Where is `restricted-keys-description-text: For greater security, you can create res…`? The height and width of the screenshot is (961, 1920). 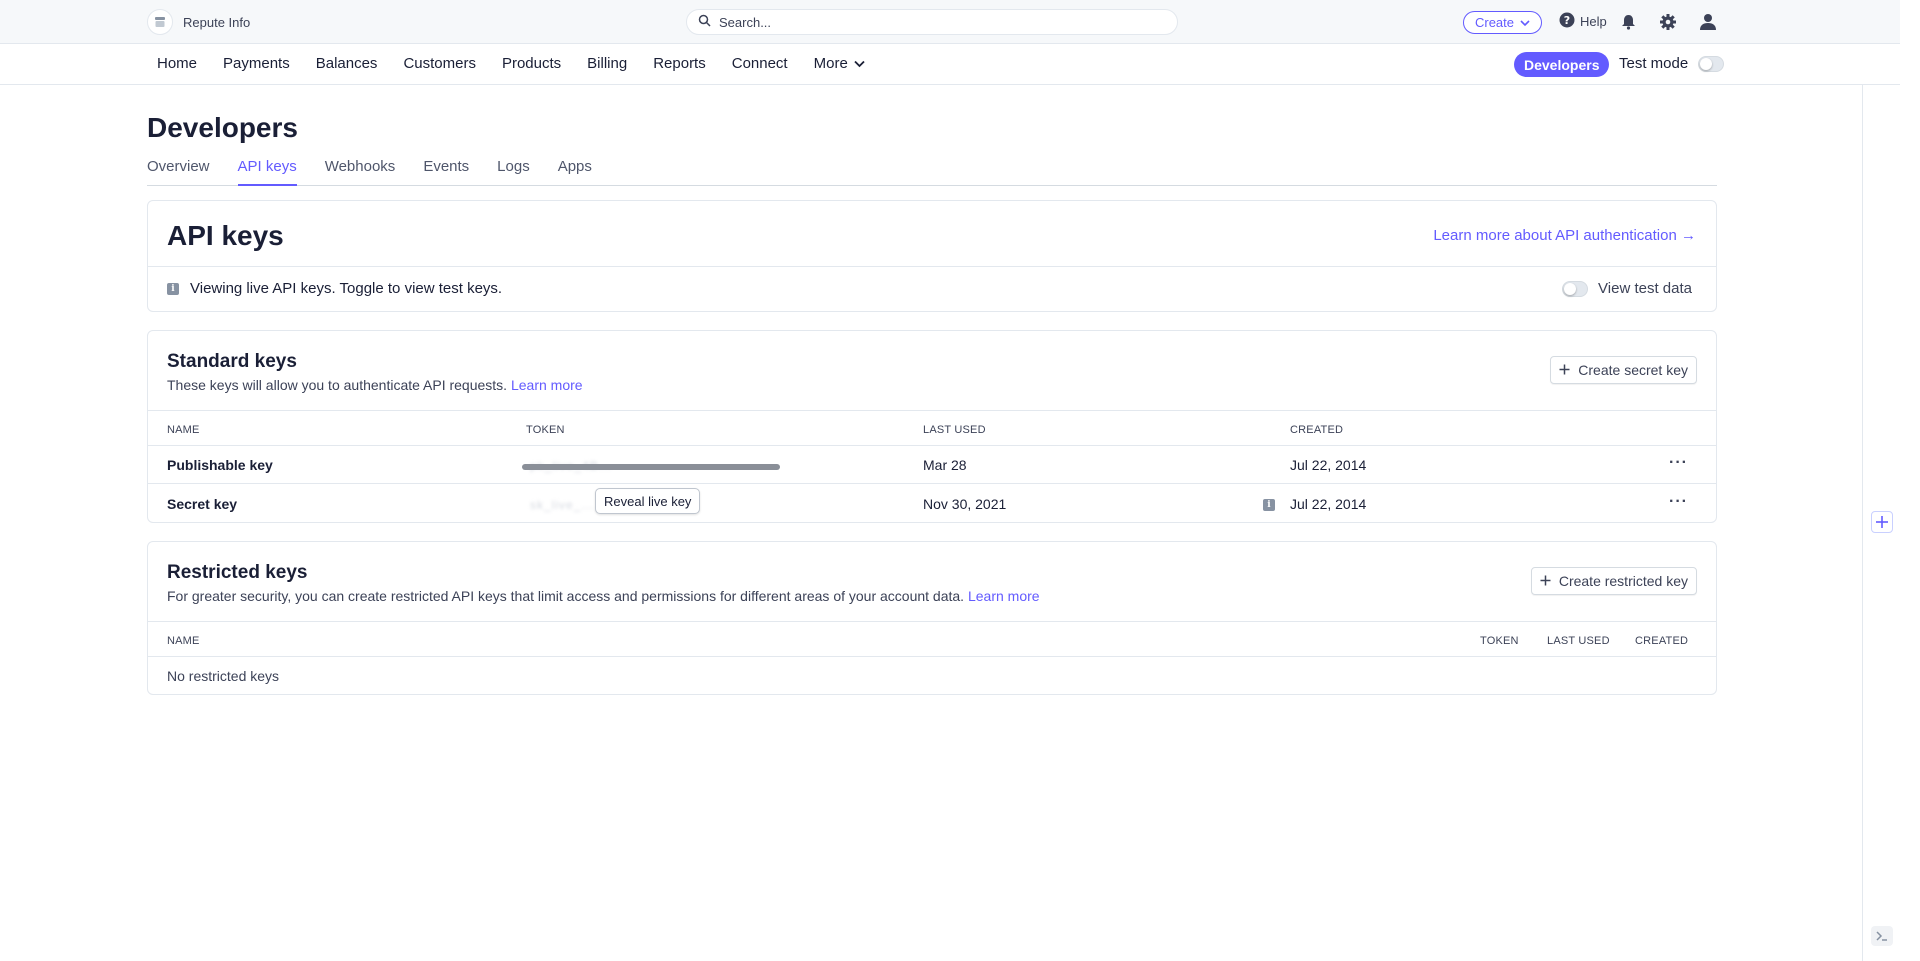 restricted-keys-description-text: For greater security, you can create res… is located at coordinates (566, 596).